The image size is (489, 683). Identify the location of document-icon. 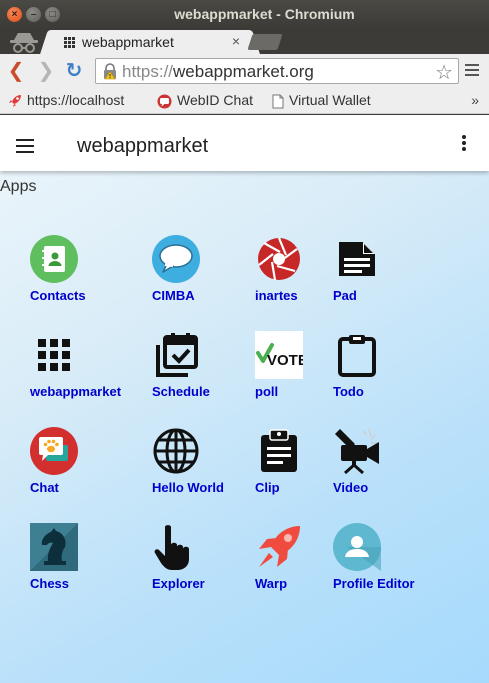
(357, 259).